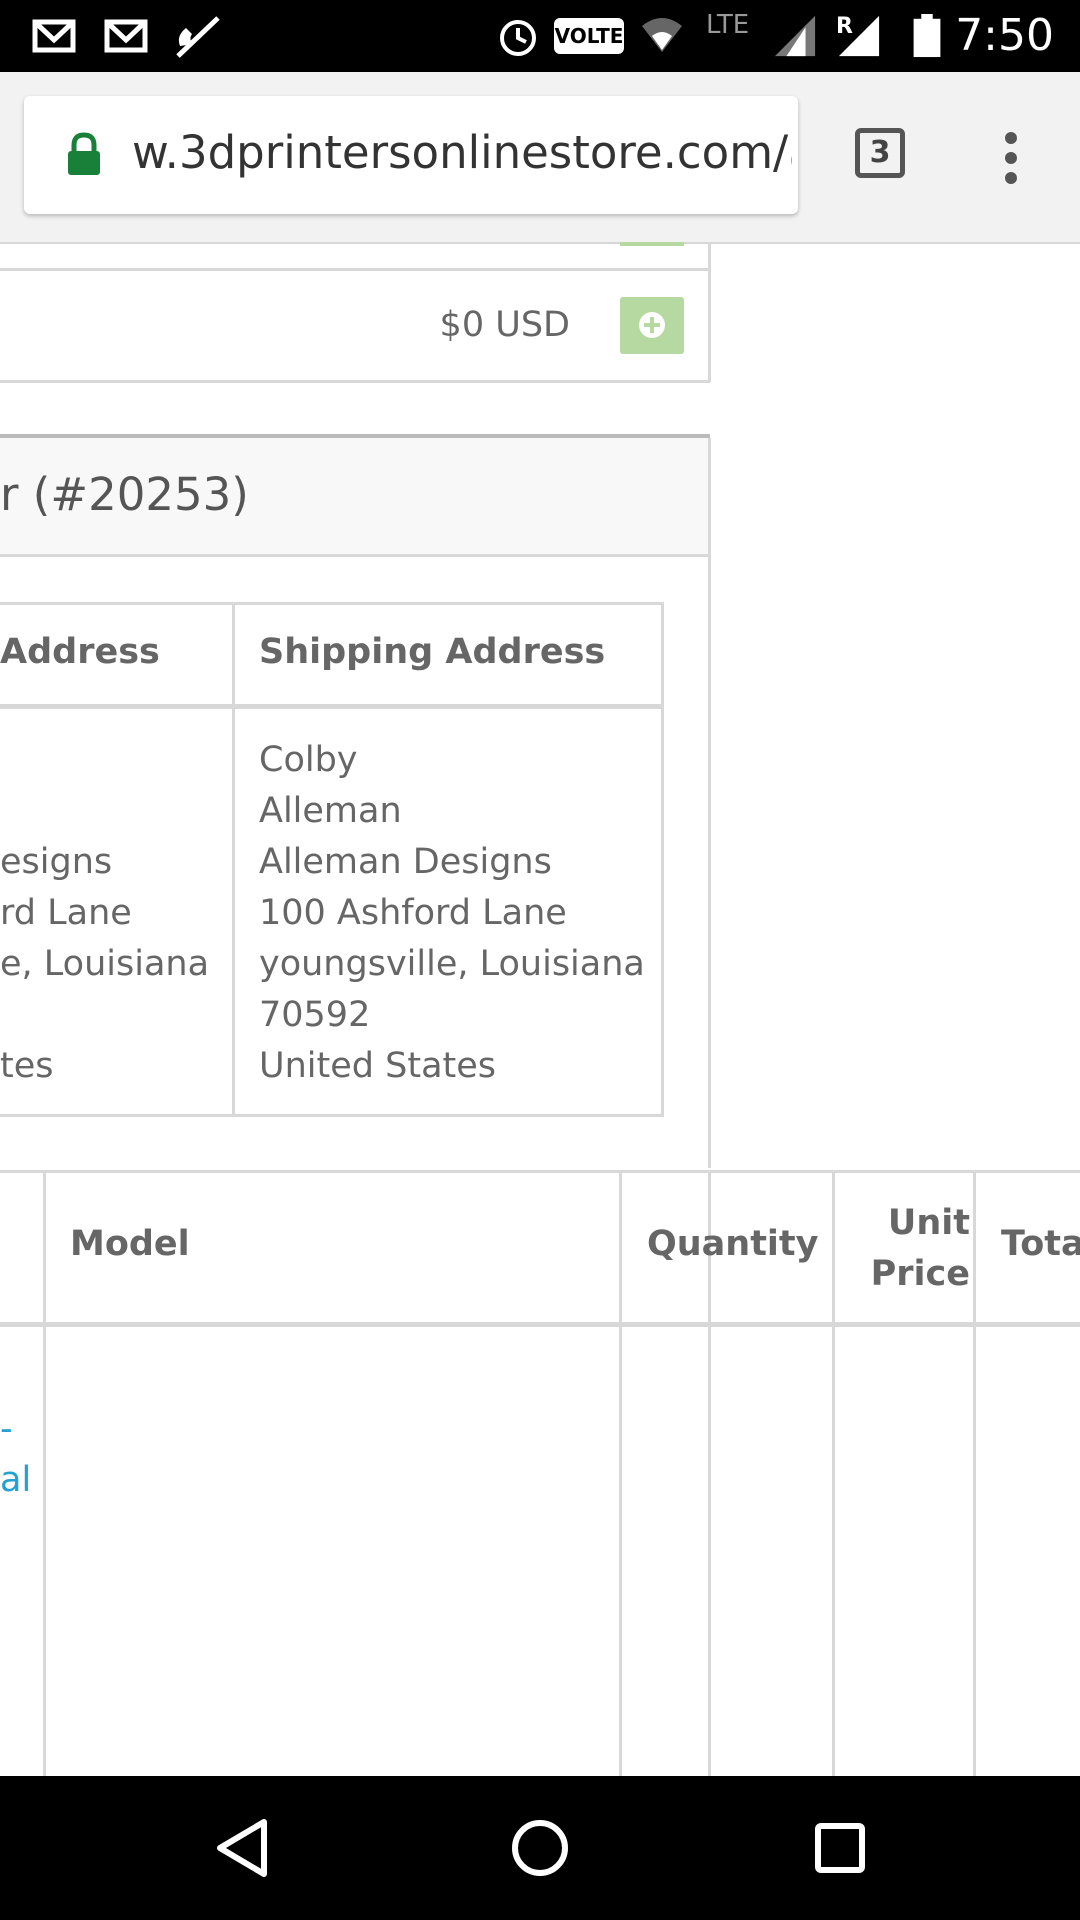 The width and height of the screenshot is (1080, 1920). I want to click on price-total: $0 USD, so click(504, 325).